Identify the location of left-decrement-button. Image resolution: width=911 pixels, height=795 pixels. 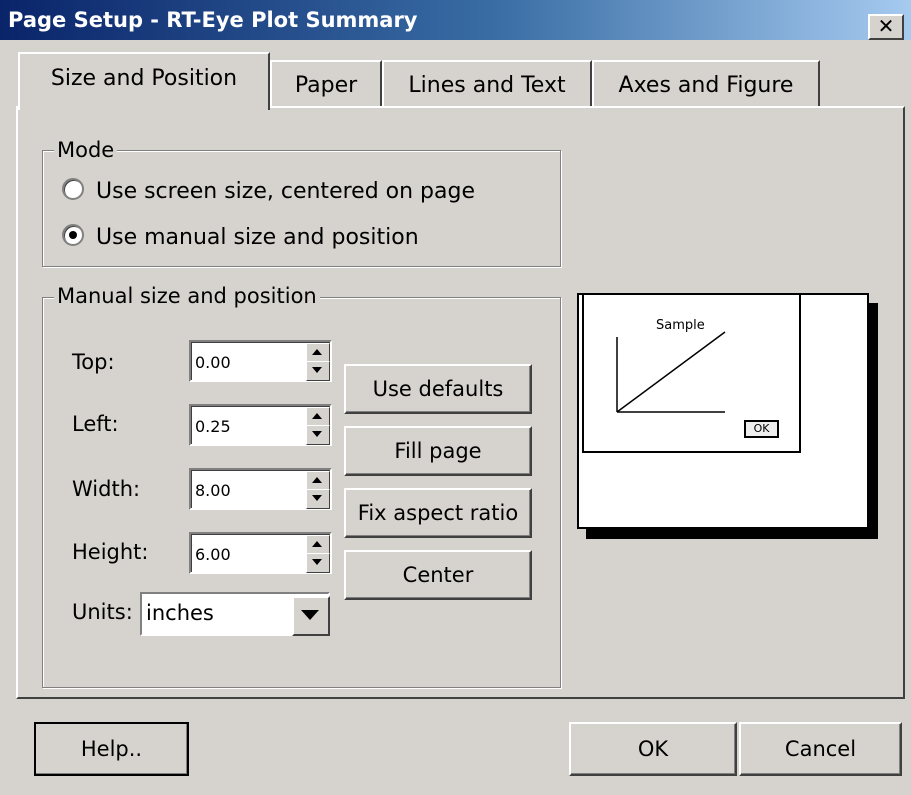
(318, 435).